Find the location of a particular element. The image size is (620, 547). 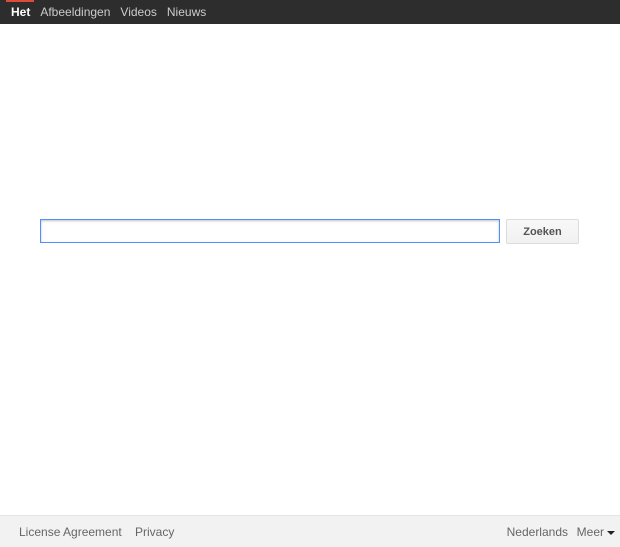

search-input is located at coordinates (270, 231).